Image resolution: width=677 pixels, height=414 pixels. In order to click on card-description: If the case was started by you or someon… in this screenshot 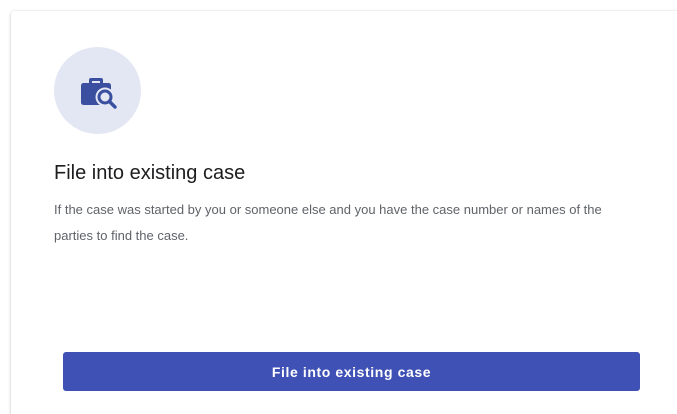, I will do `click(328, 222)`.